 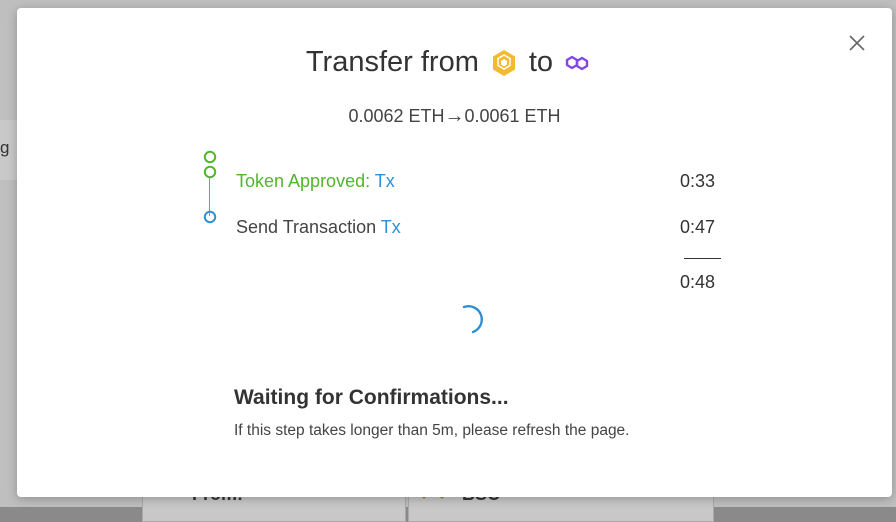 I want to click on polygon-icon, so click(x=577, y=62).